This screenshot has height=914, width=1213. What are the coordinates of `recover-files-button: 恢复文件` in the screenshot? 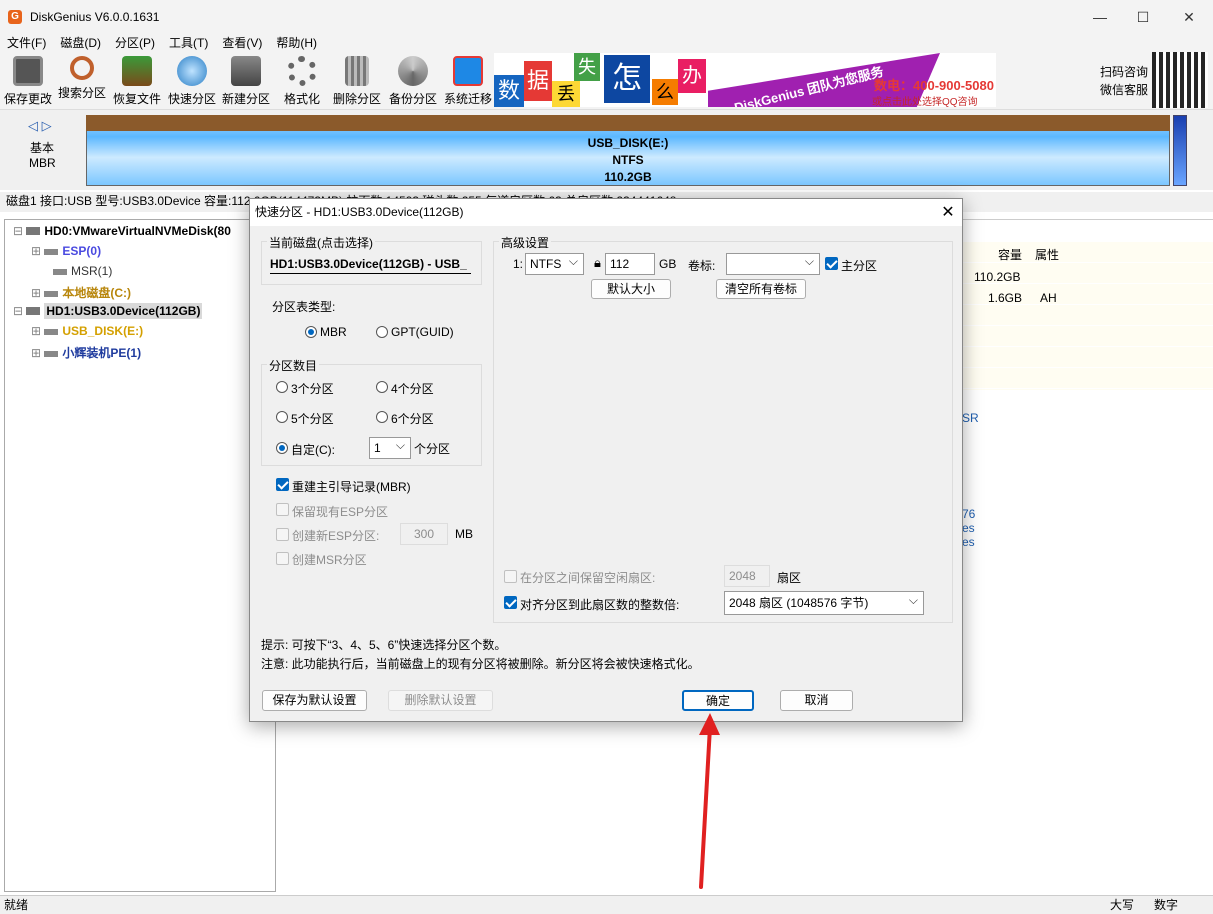 It's located at (137, 81).